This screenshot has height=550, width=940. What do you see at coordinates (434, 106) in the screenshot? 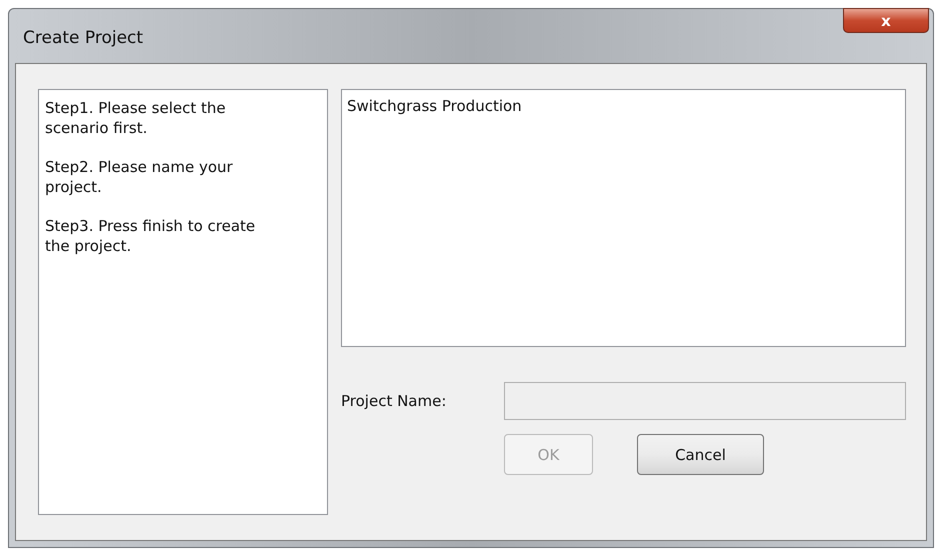
I see `scenario-item: Switchgrass Production` at bounding box center [434, 106].